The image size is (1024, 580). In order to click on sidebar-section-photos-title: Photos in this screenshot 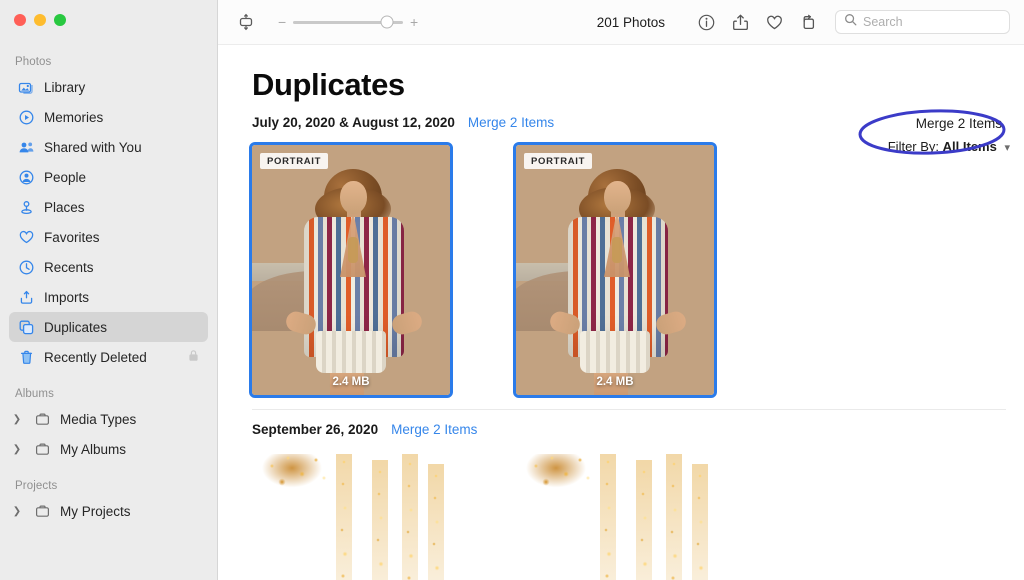, I will do `click(33, 62)`.